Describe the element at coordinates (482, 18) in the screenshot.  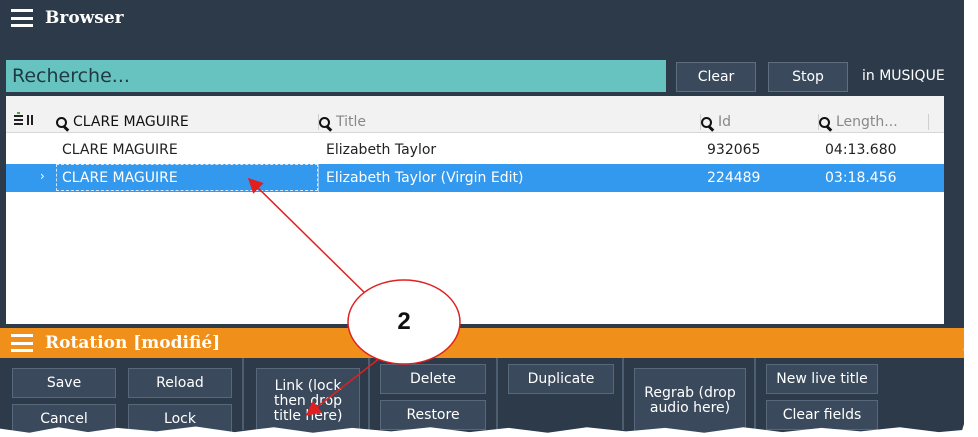
I see `browser-header: Browser` at that location.